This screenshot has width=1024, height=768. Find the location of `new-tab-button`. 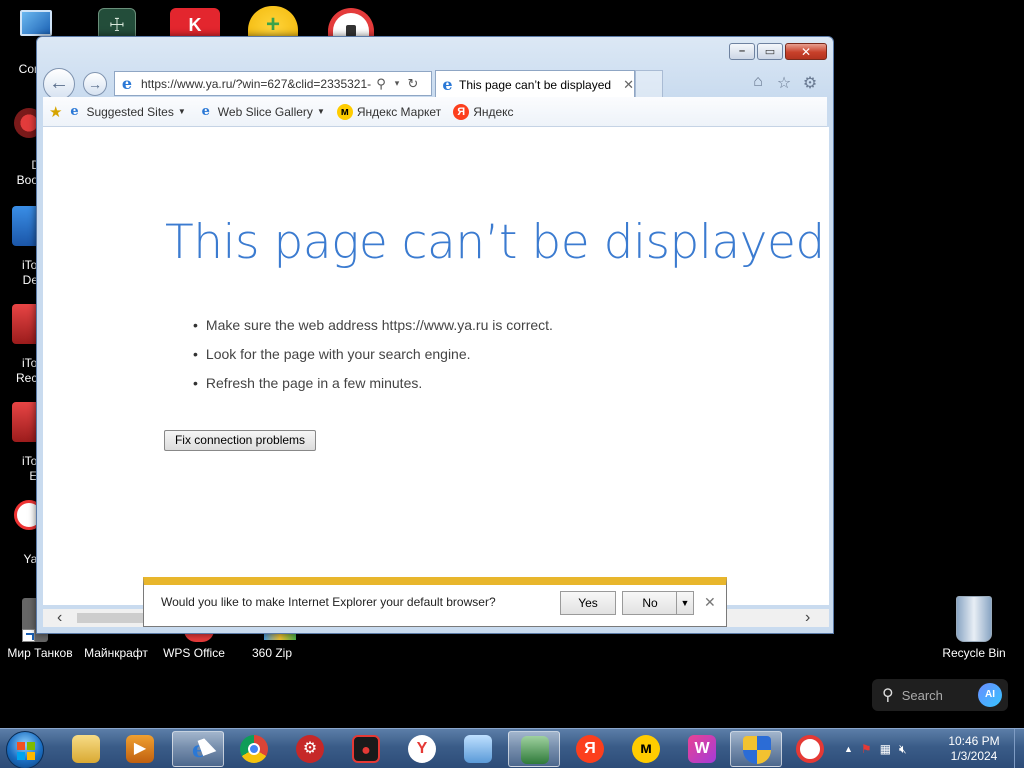

new-tab-button is located at coordinates (649, 84).